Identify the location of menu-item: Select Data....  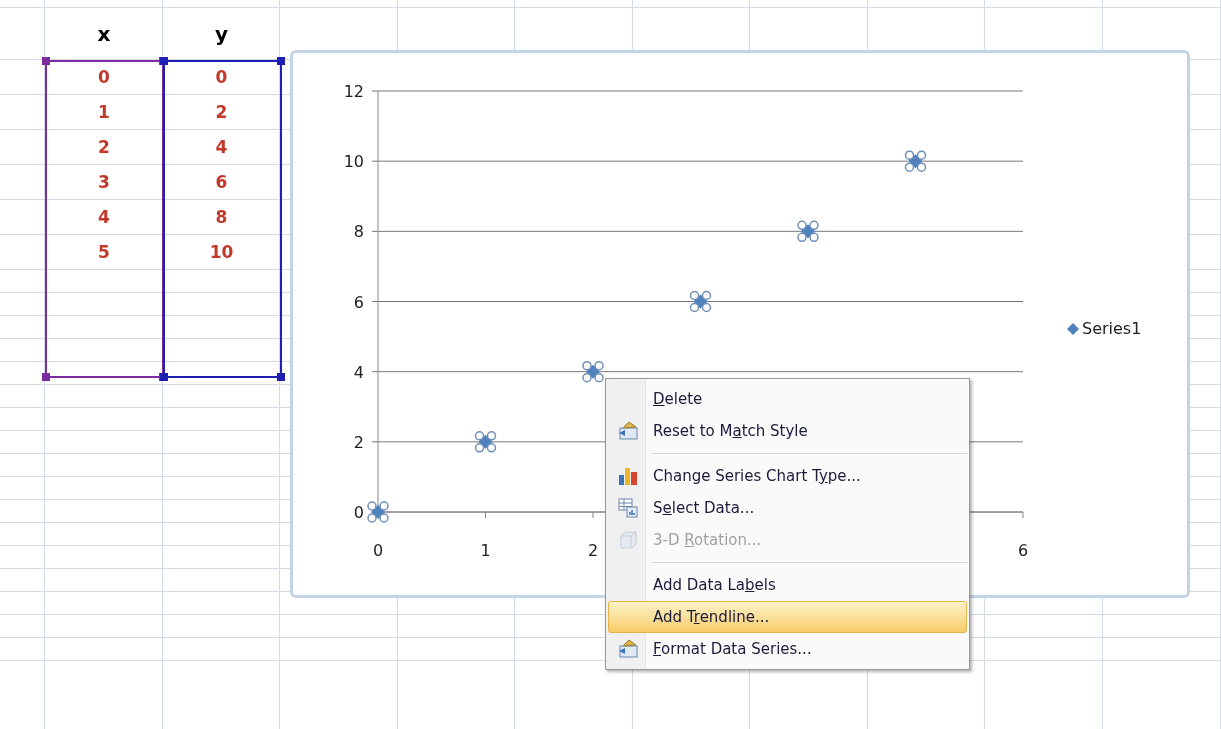
(787, 508).